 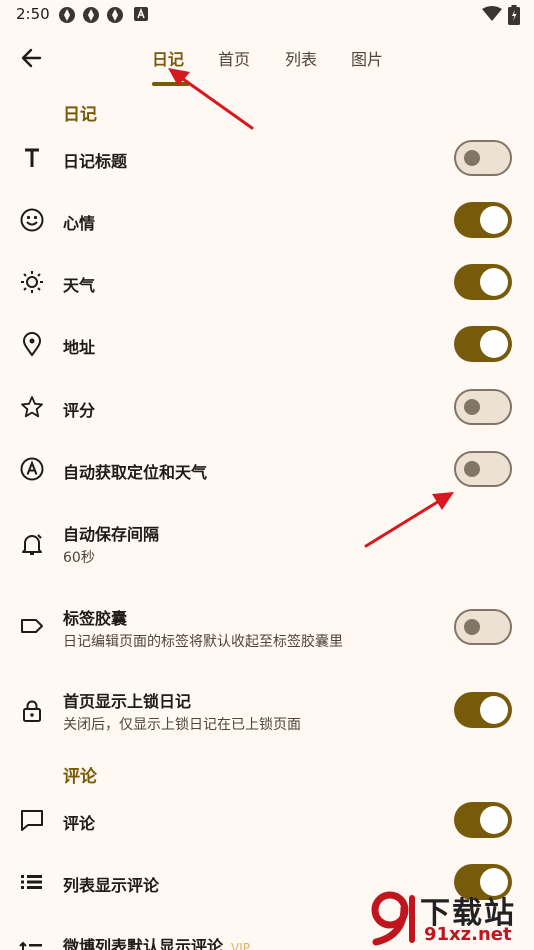 I want to click on list-sort-icon, so click(x=30, y=945).